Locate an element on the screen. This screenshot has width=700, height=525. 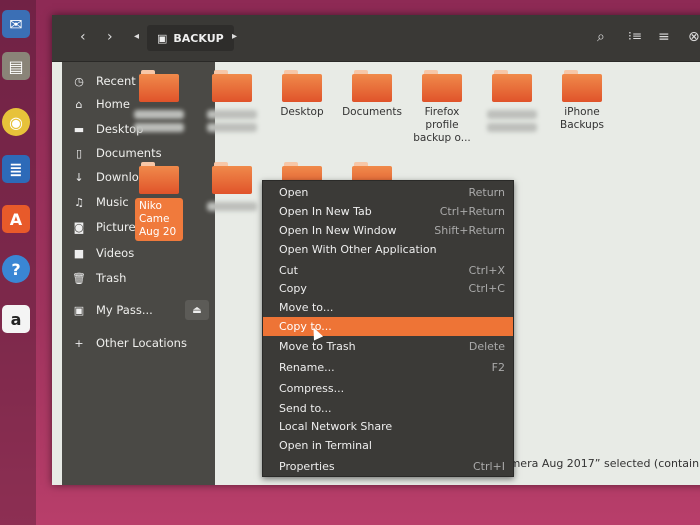
amazon-icon: a is located at coordinates (16, 319).